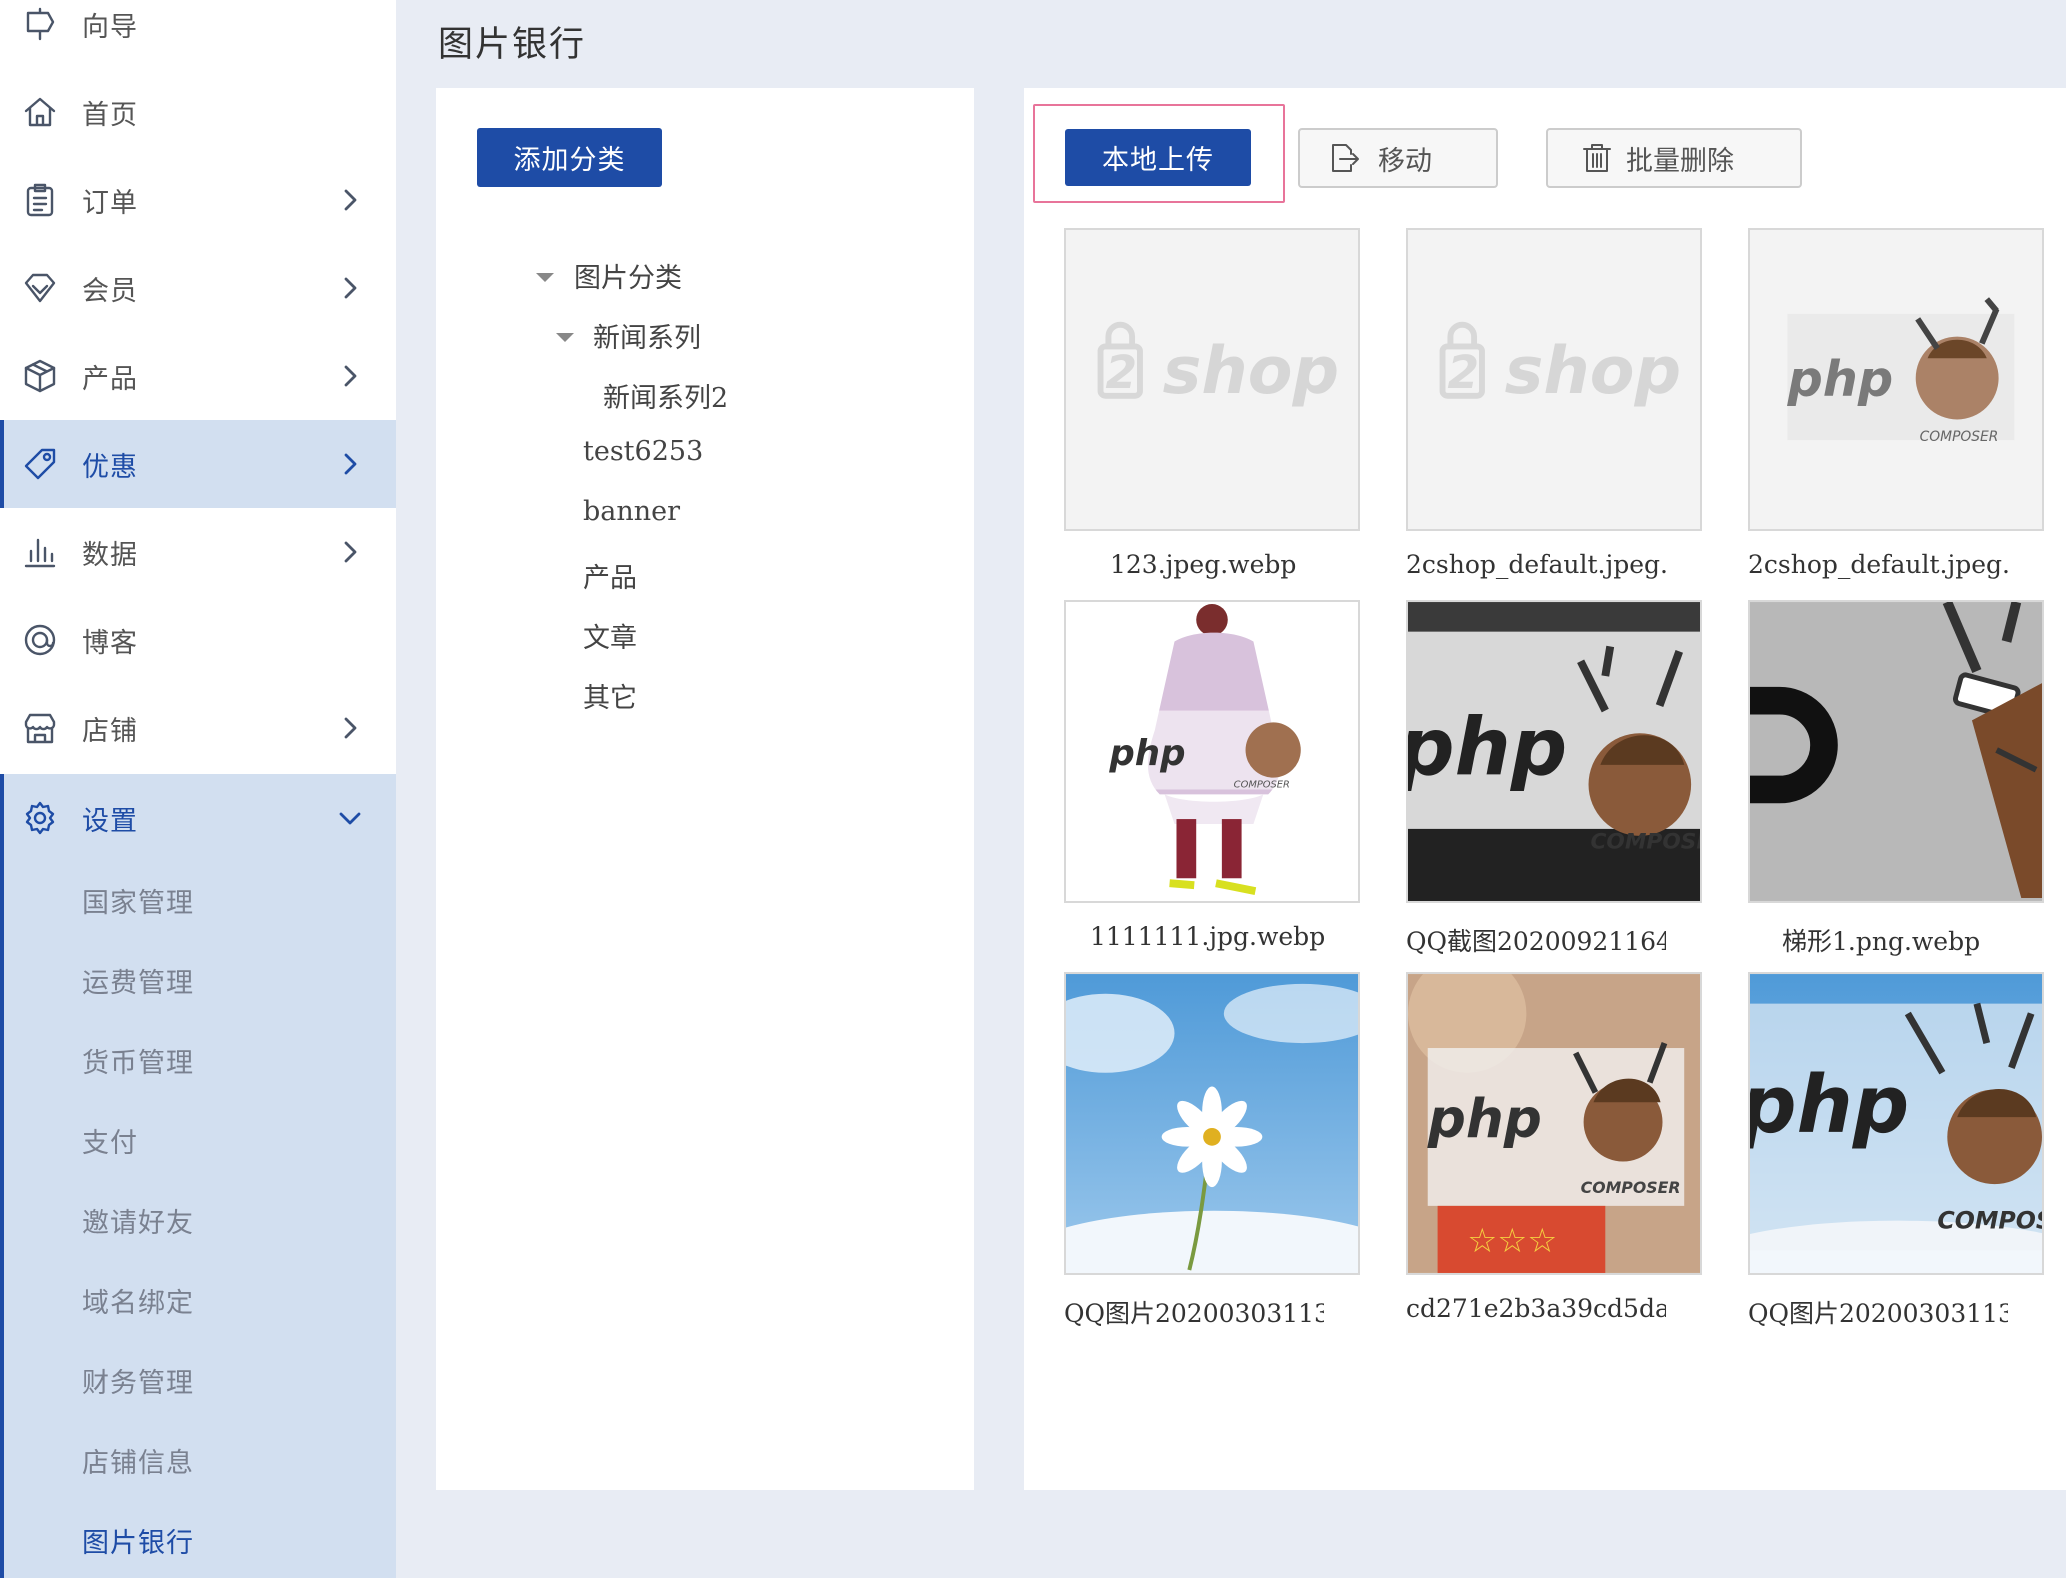  I want to click on sidebar-item-members: 会员, so click(198, 288).